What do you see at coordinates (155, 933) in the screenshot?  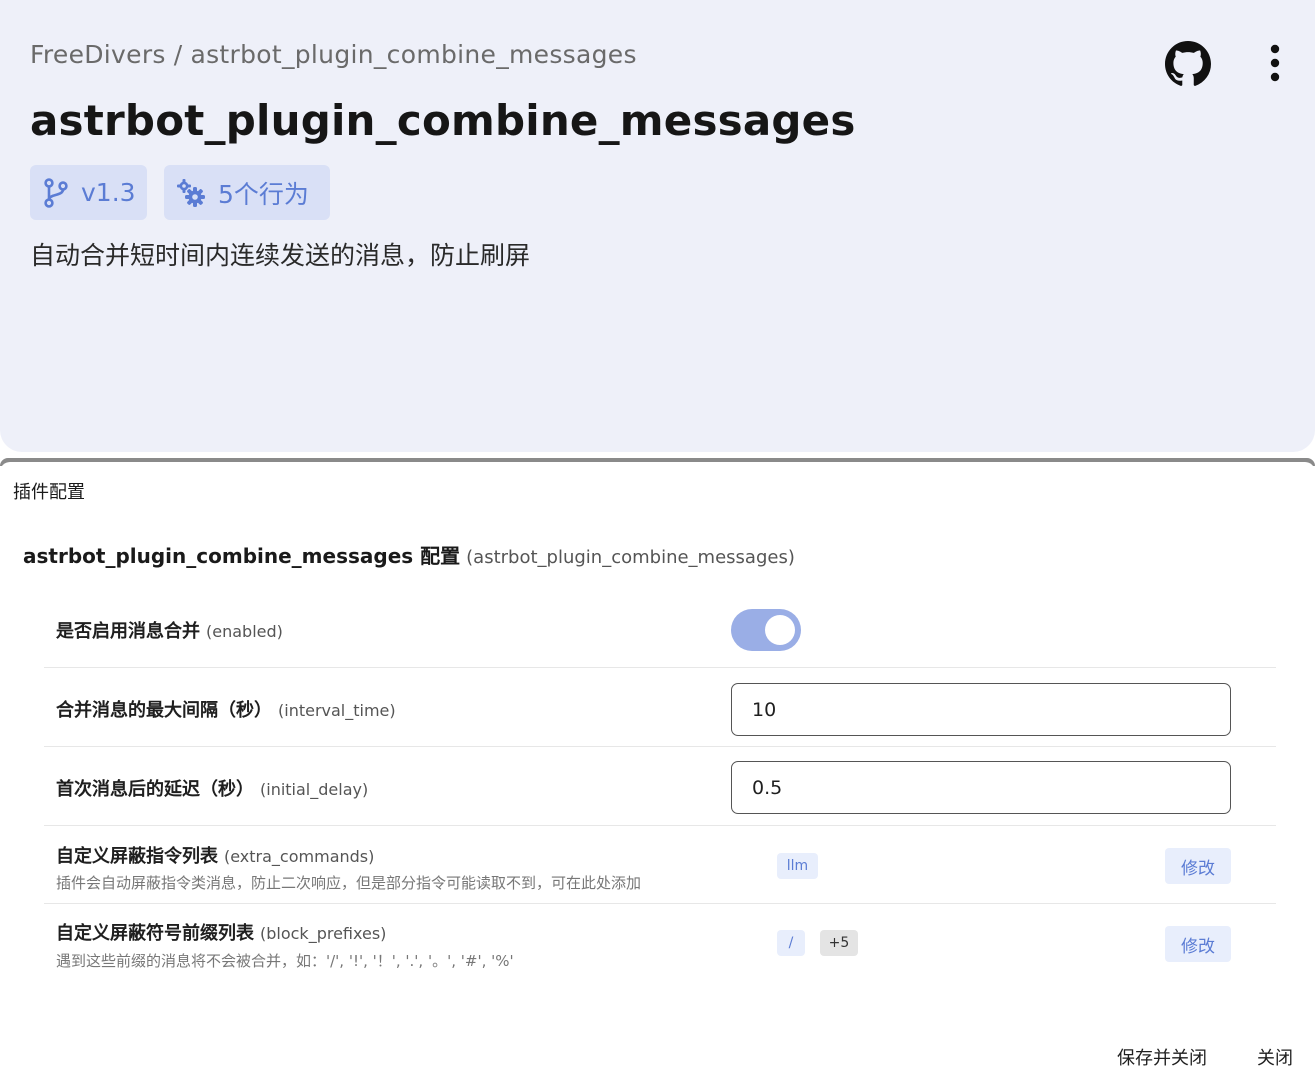 I see `field-label-text: 自定义屏蔽符号前缀列表` at bounding box center [155, 933].